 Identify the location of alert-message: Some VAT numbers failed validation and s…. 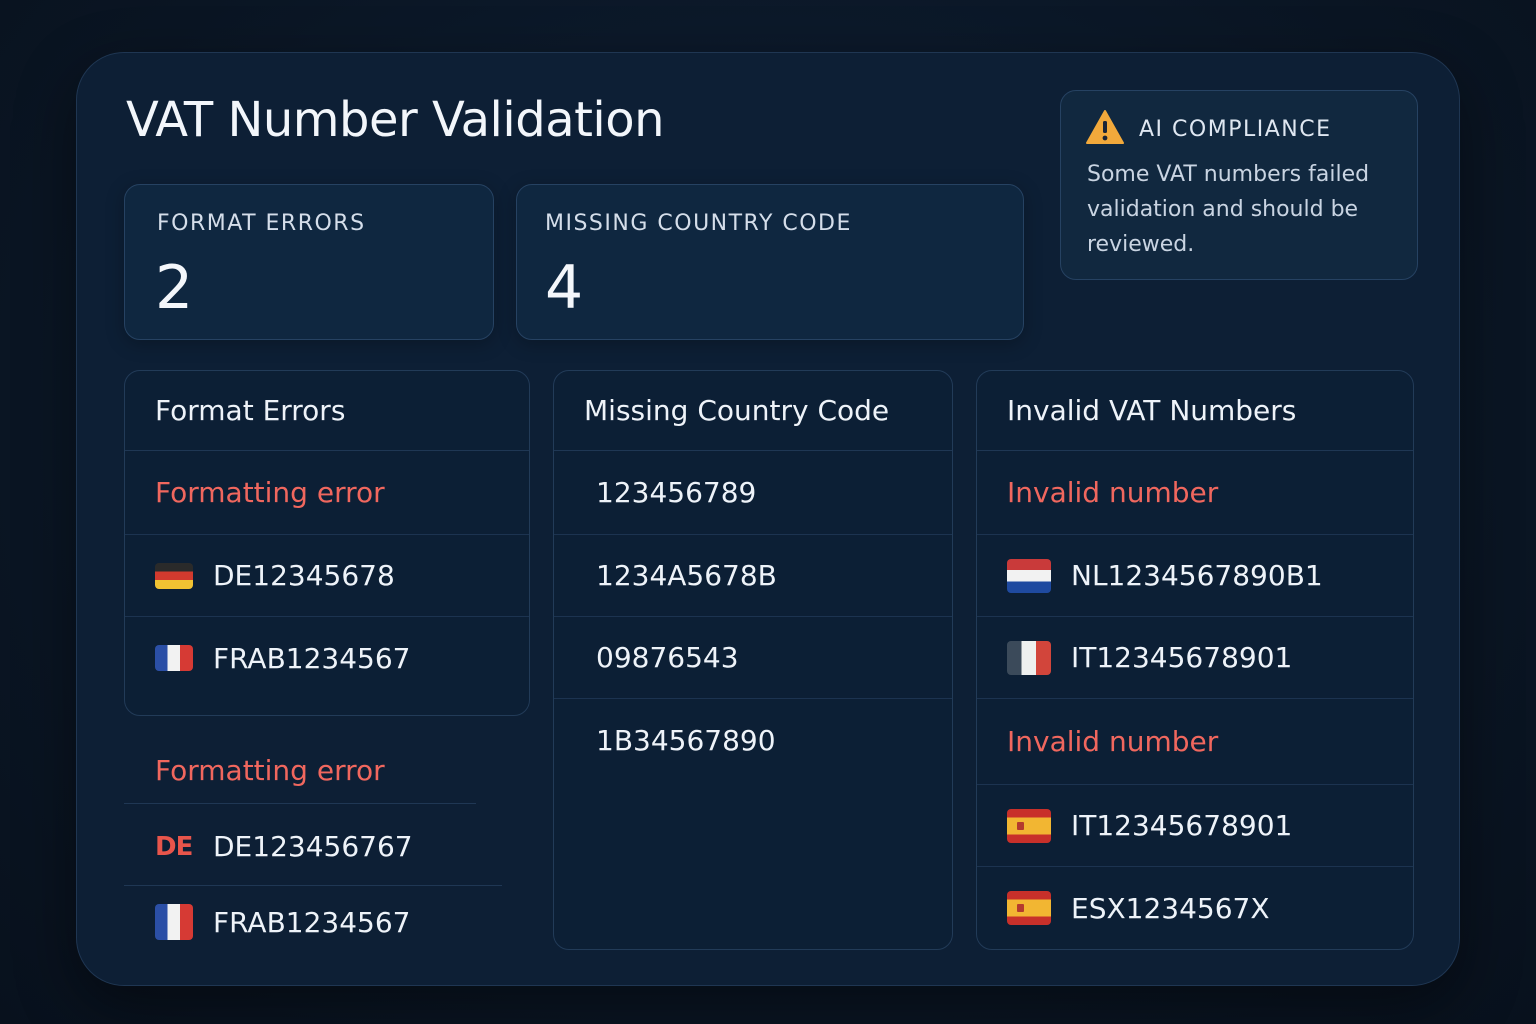
(1228, 209).